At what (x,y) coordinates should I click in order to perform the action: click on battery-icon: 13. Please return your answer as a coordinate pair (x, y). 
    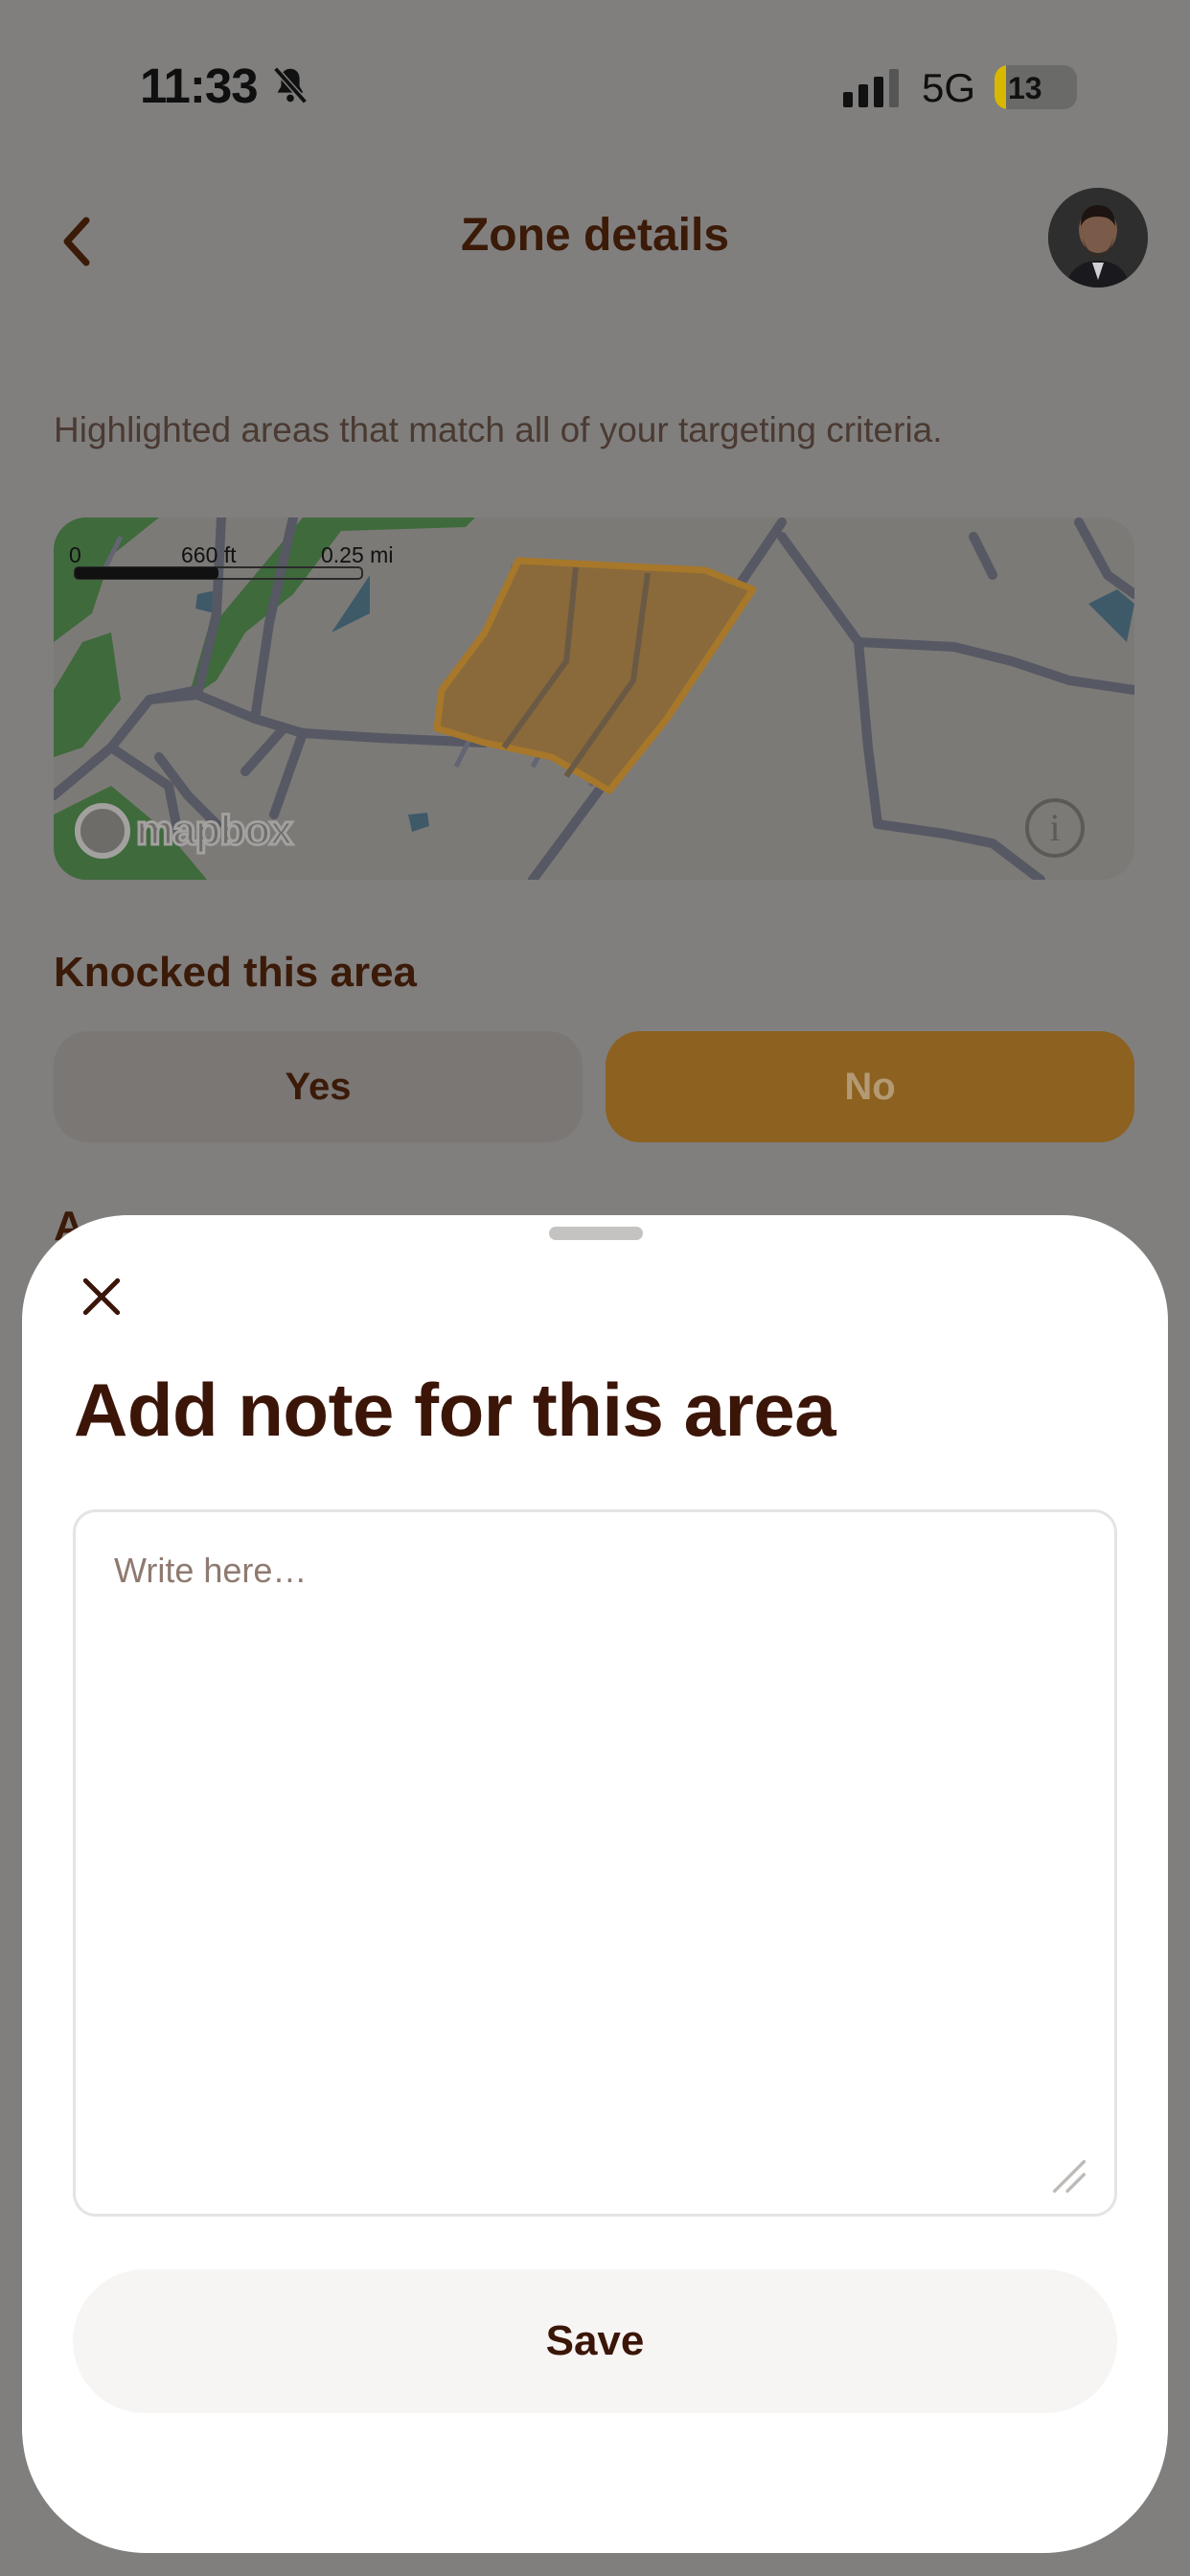
    Looking at the image, I should click on (1036, 87).